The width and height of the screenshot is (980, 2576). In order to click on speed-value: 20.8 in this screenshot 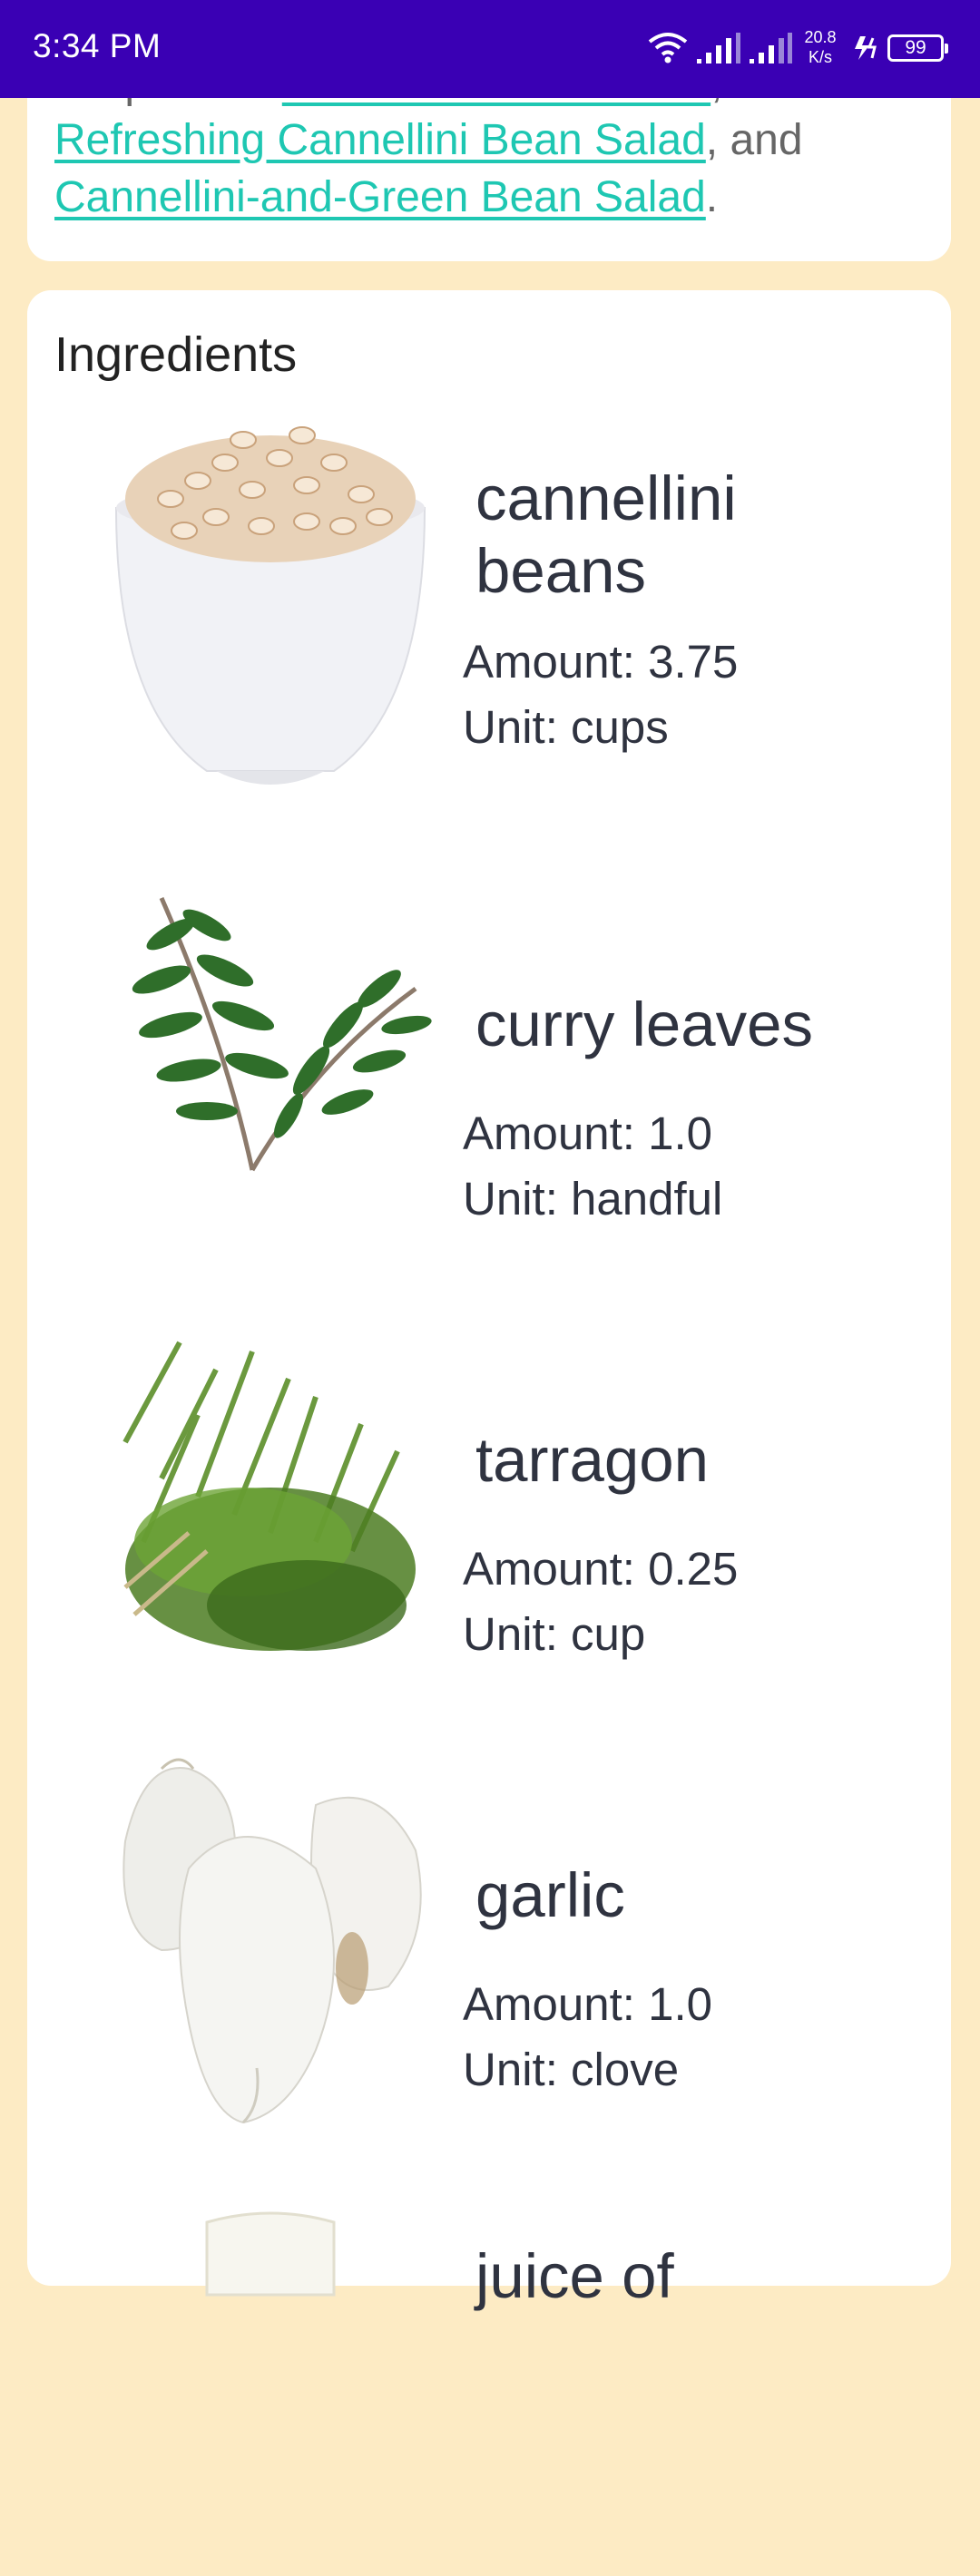, I will do `click(820, 37)`.